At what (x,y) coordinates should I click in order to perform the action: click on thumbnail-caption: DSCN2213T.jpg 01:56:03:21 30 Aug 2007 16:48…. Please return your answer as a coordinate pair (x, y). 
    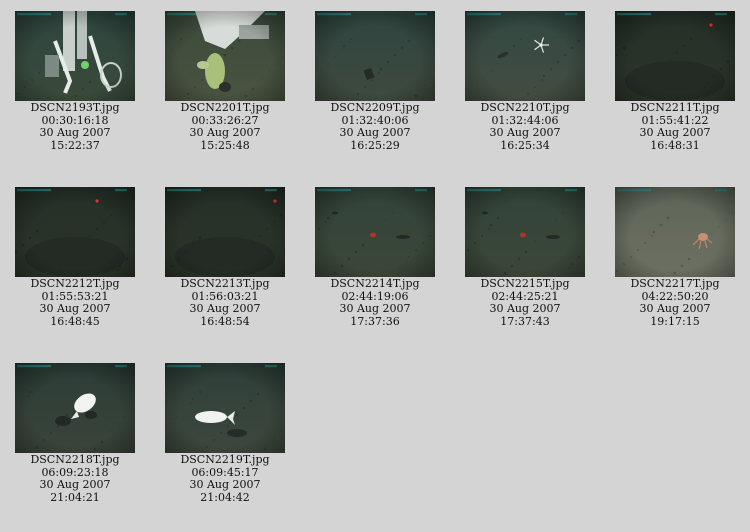
    Looking at the image, I should click on (225, 302).